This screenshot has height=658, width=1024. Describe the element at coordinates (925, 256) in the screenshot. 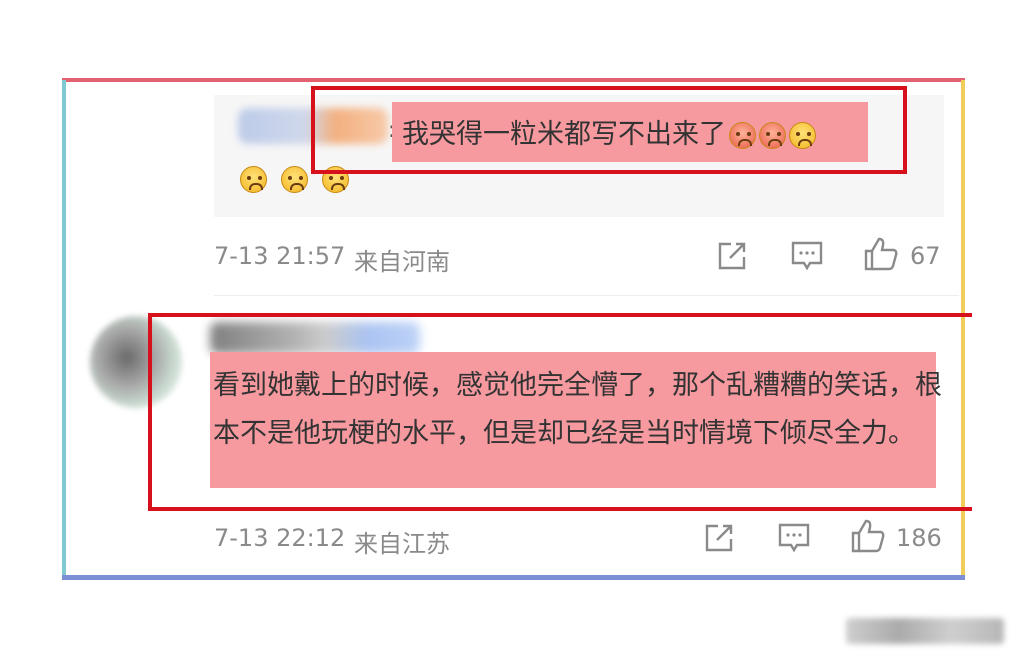

I see `comment1-like-count: 67` at that location.